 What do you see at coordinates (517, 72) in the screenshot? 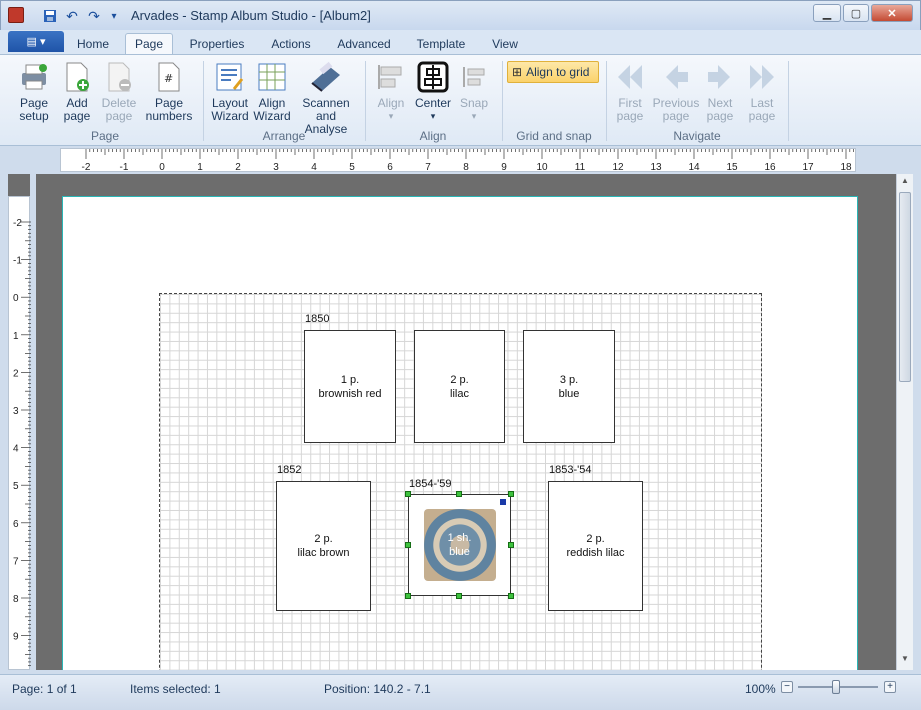
I see `align-grid-icon: ⊞` at bounding box center [517, 72].